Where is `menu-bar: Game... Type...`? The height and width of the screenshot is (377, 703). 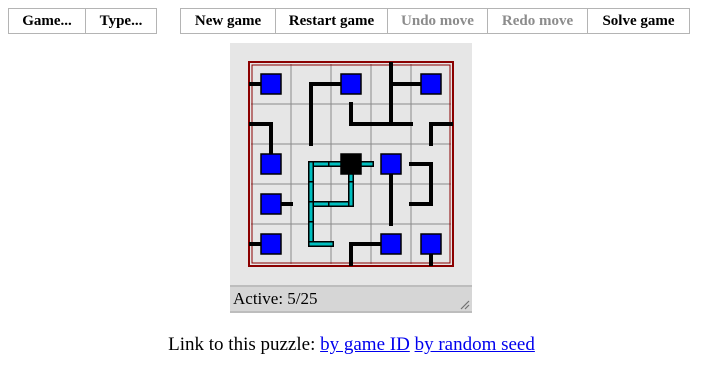 menu-bar: Game... Type... is located at coordinates (82, 21).